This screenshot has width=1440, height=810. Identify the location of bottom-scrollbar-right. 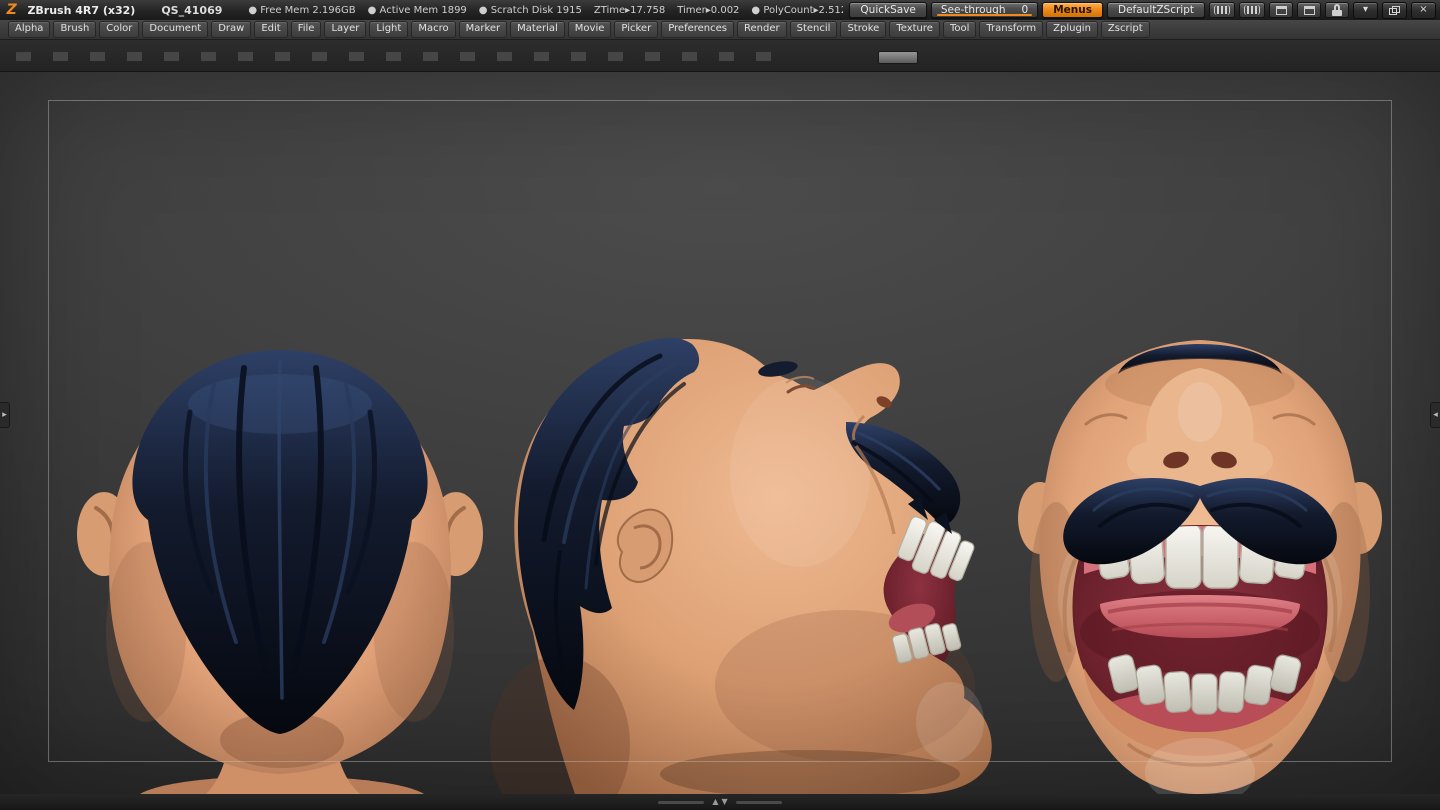
(758, 802).